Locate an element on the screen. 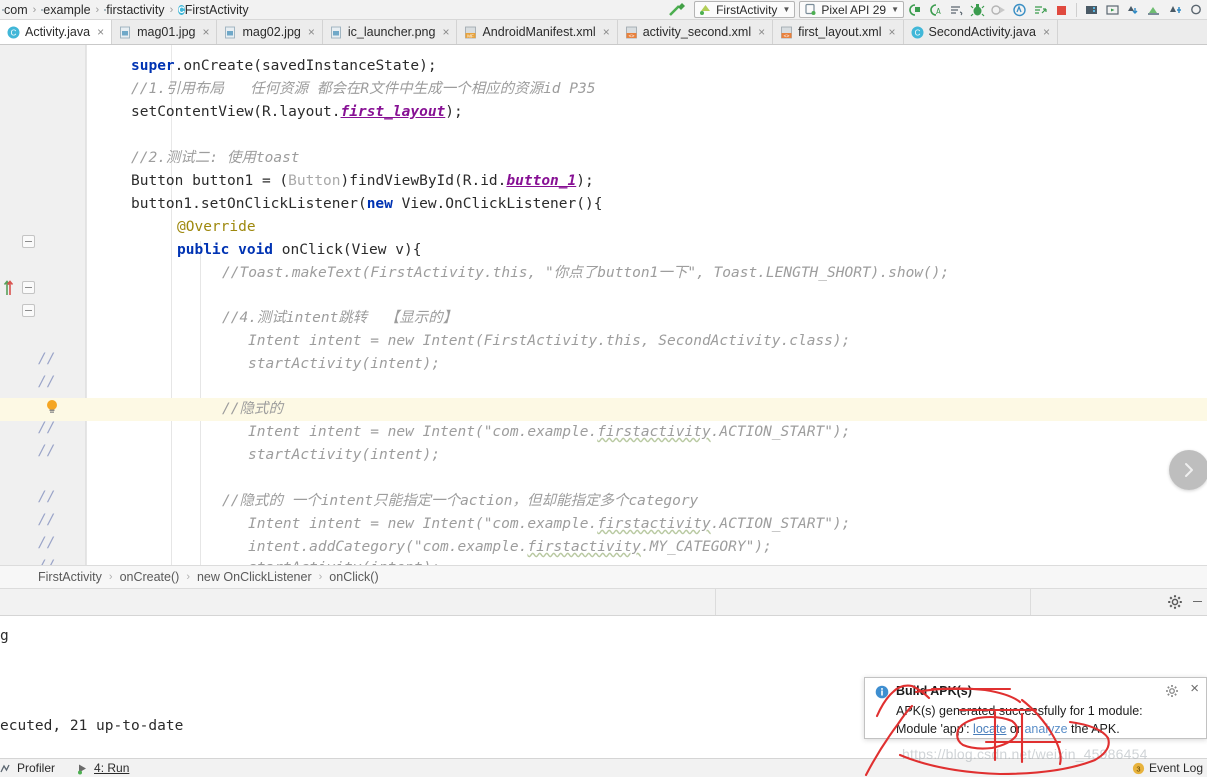 This screenshot has width=1207, height=777. code-line: //2.测试二: 使用toast is located at coordinates (603, 158).